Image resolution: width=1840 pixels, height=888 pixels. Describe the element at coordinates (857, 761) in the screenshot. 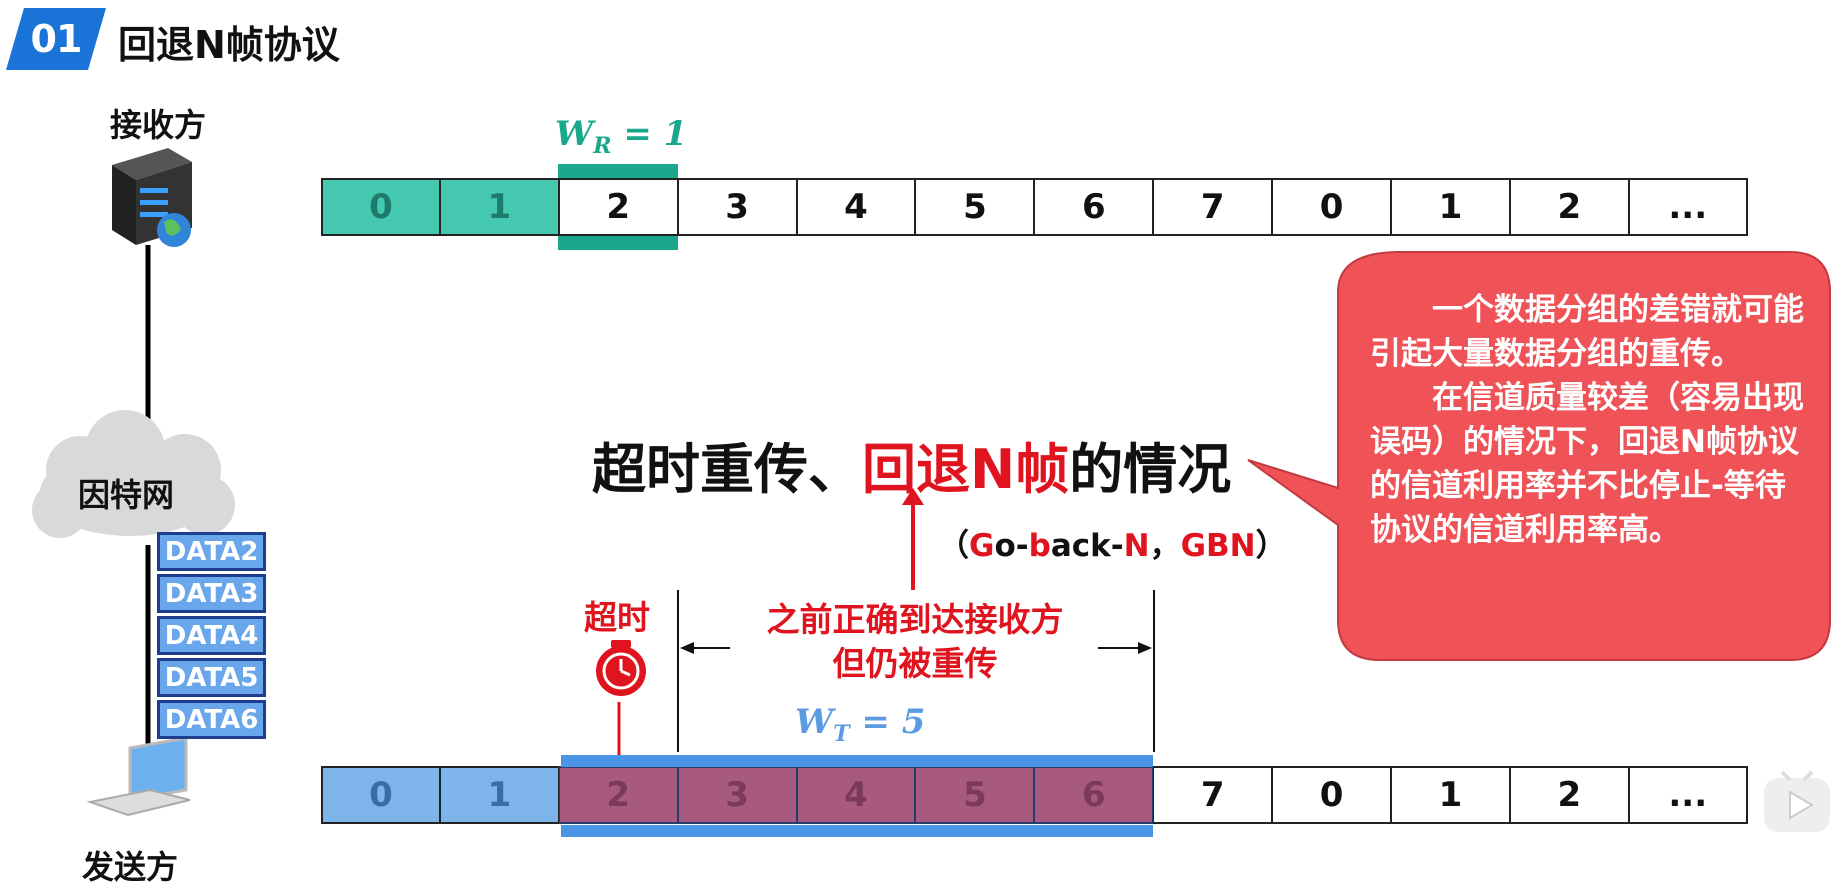

I see `send-window-top-bar` at that location.